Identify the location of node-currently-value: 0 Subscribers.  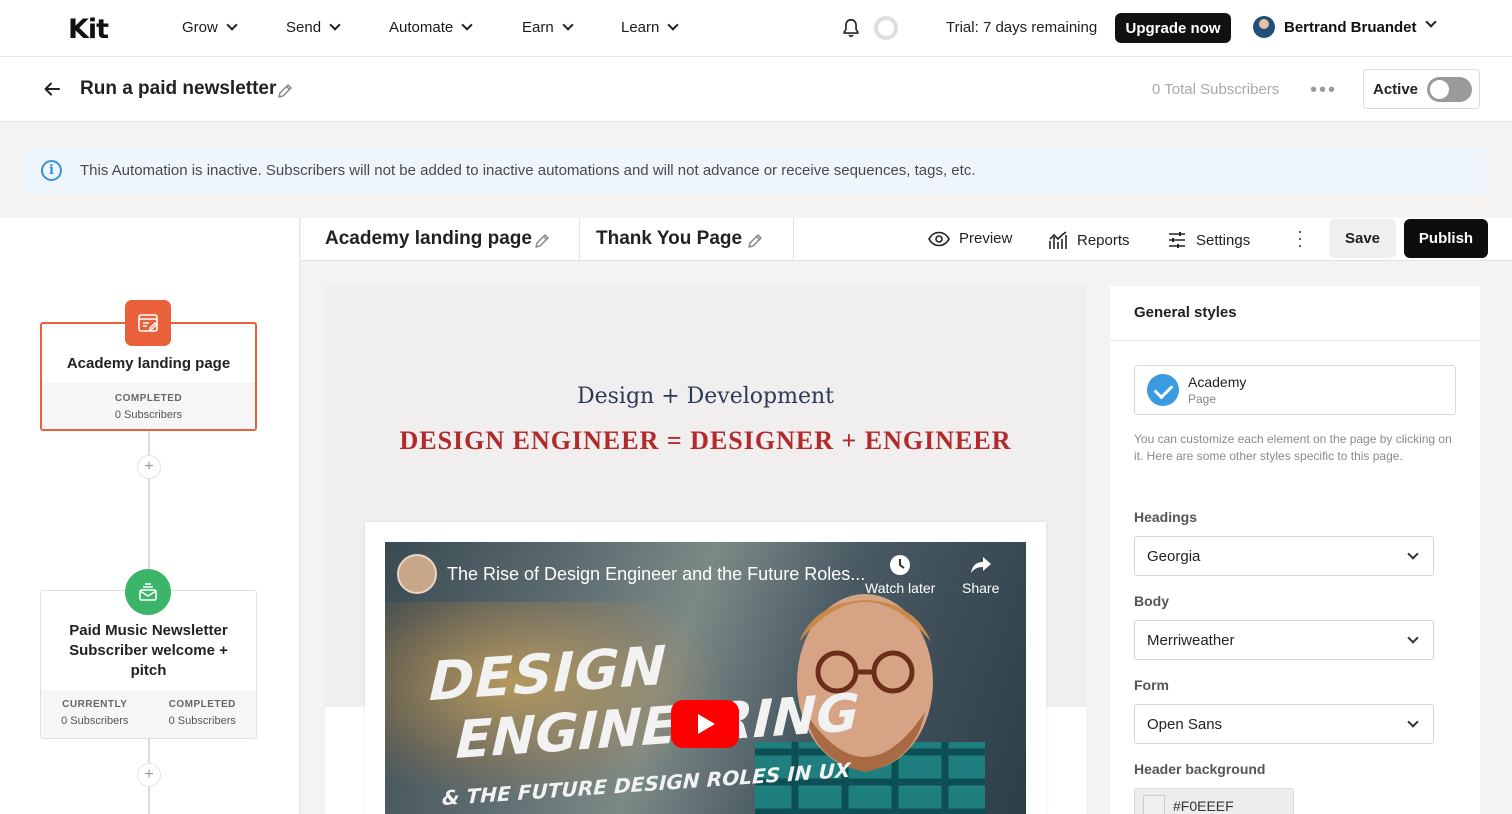
(95, 721).